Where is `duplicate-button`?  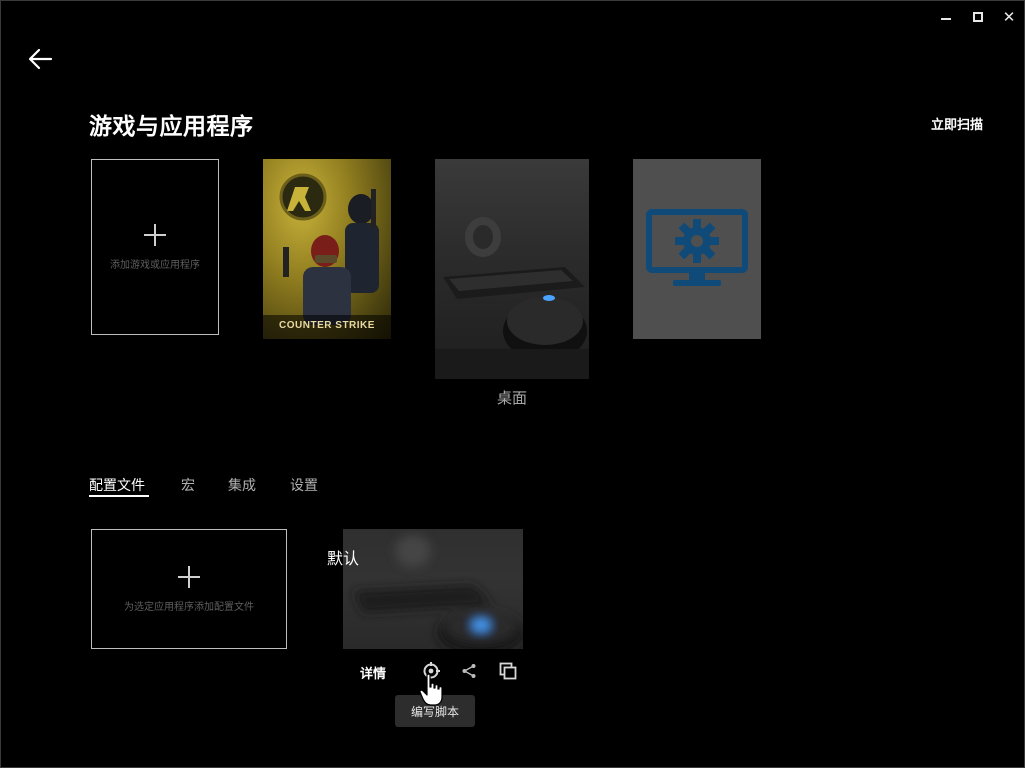 duplicate-button is located at coordinates (508, 671).